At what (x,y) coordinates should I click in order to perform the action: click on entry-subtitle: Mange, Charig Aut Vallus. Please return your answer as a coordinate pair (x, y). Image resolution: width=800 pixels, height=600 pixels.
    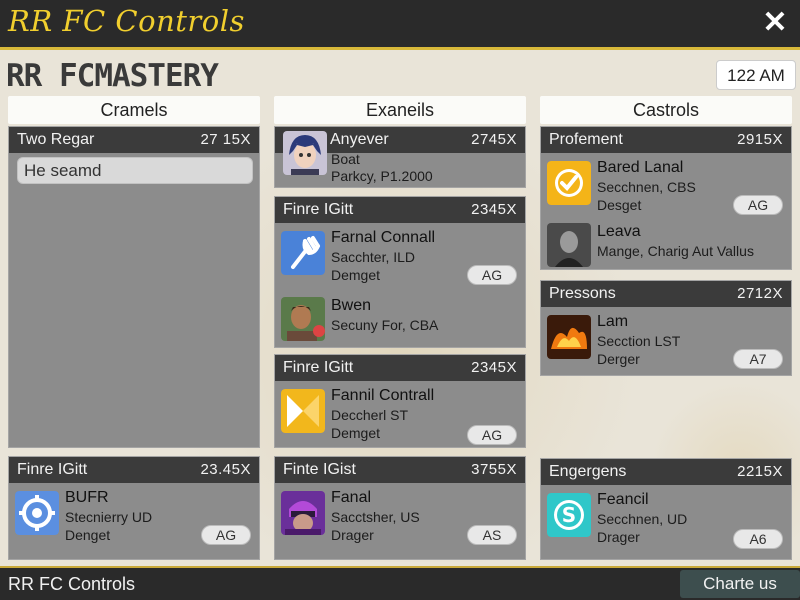
    Looking at the image, I should click on (675, 251).